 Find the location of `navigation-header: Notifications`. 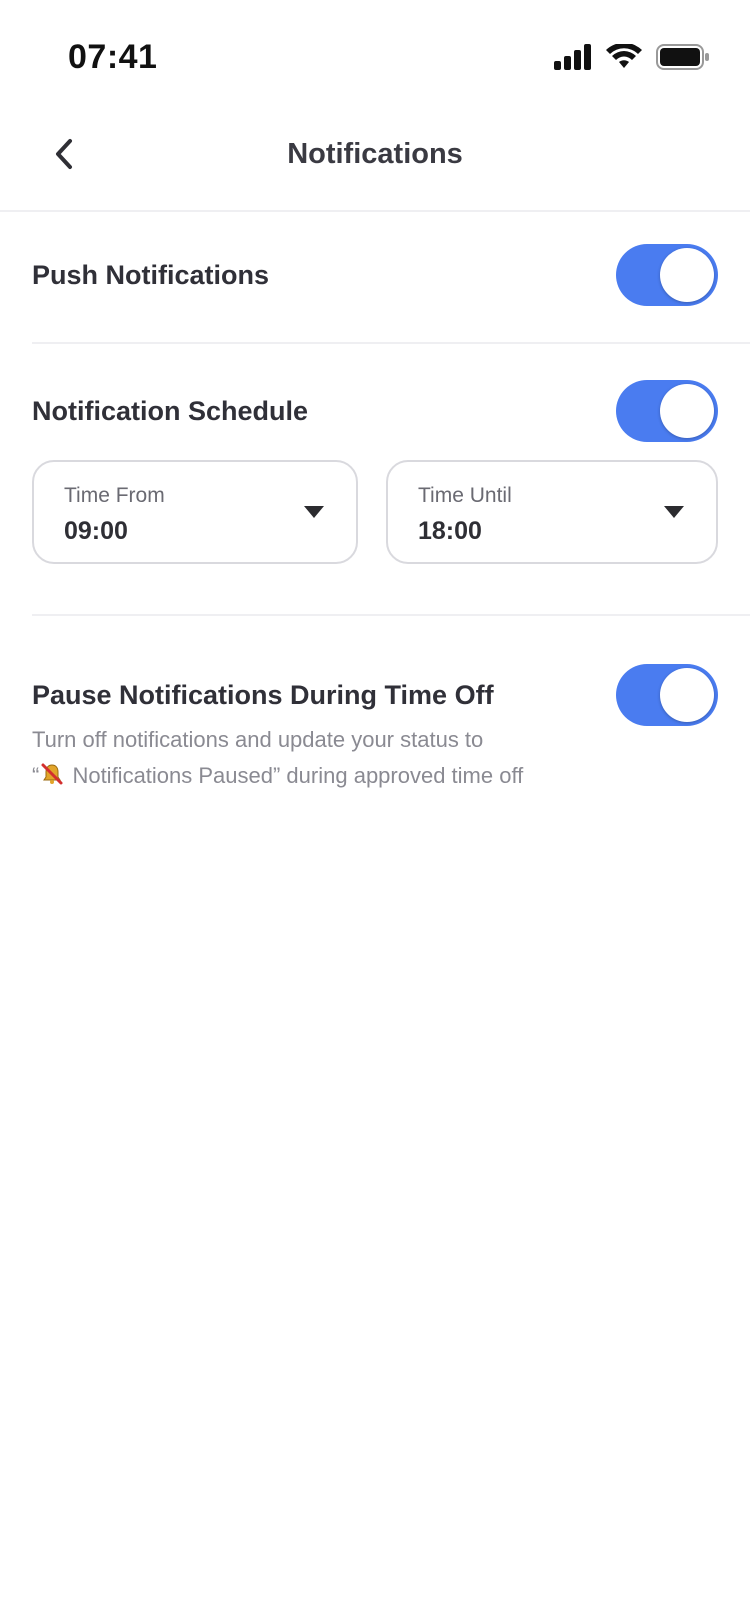

navigation-header: Notifications is located at coordinates (375, 161).